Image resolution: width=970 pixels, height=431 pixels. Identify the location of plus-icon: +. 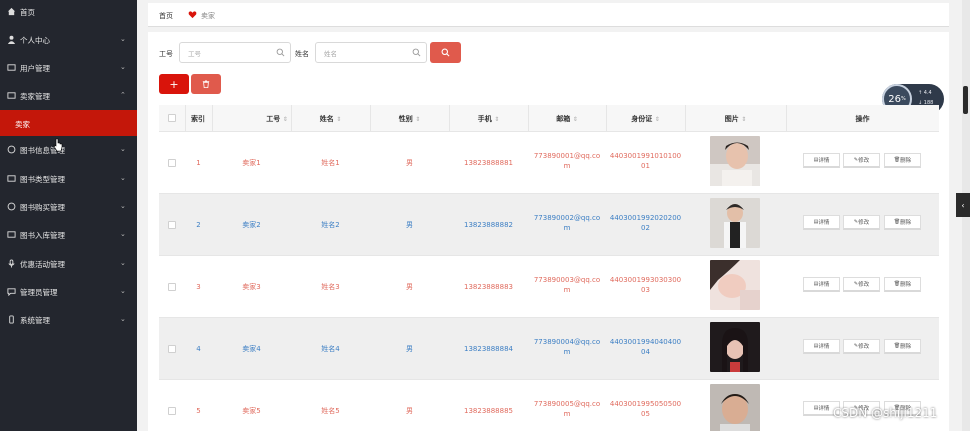
(174, 84).